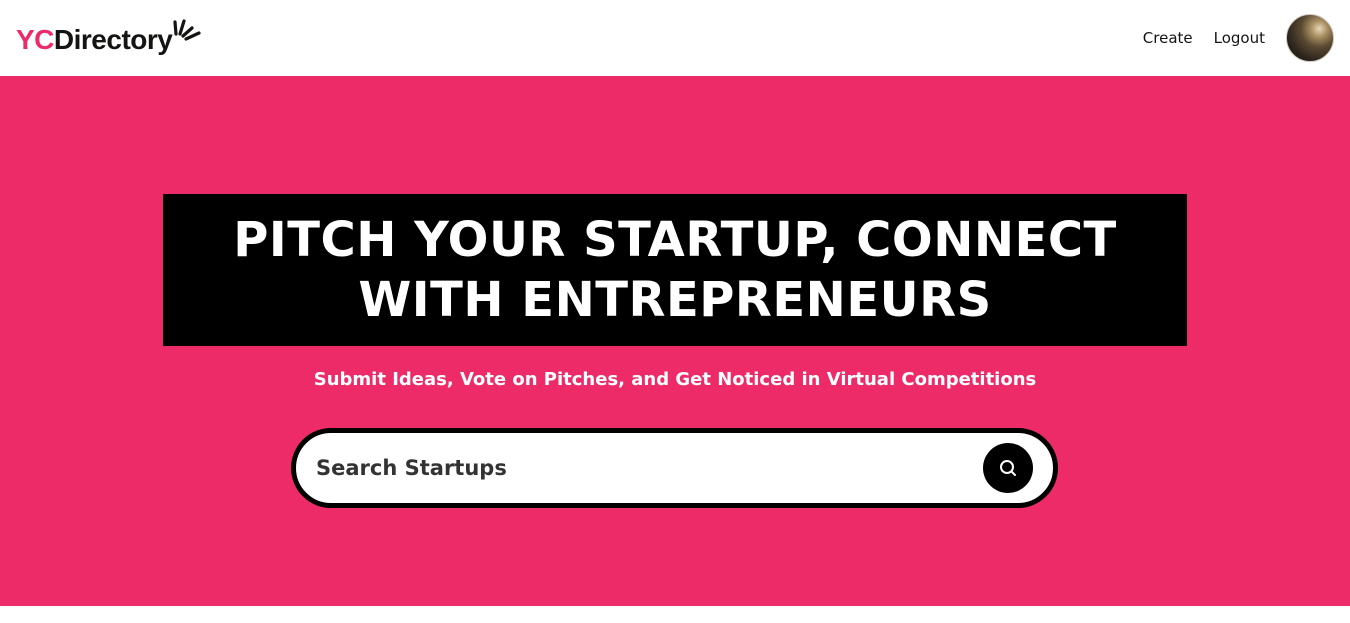 Image resolution: width=1350 pixels, height=623 pixels. What do you see at coordinates (675, 240) in the screenshot?
I see `headline-line-1: PITCH YOUR STARTUP, CONNECT` at bounding box center [675, 240].